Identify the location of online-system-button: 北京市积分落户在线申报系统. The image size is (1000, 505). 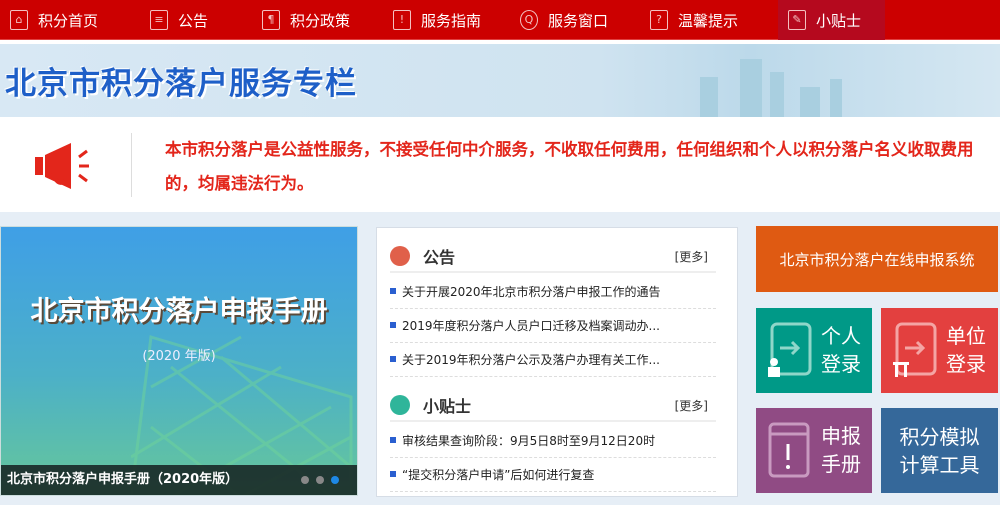
(877, 259).